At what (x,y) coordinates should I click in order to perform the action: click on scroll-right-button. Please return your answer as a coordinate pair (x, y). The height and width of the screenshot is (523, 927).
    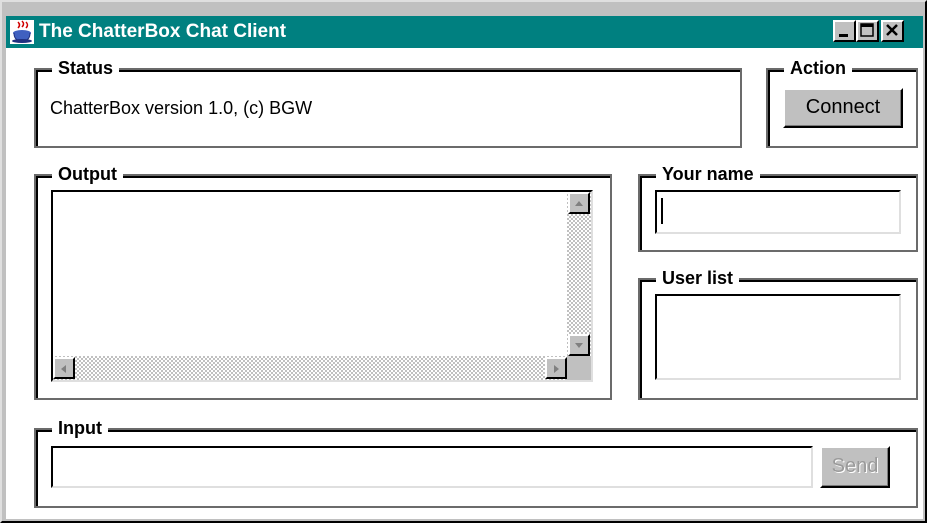
    Looking at the image, I should click on (556, 368).